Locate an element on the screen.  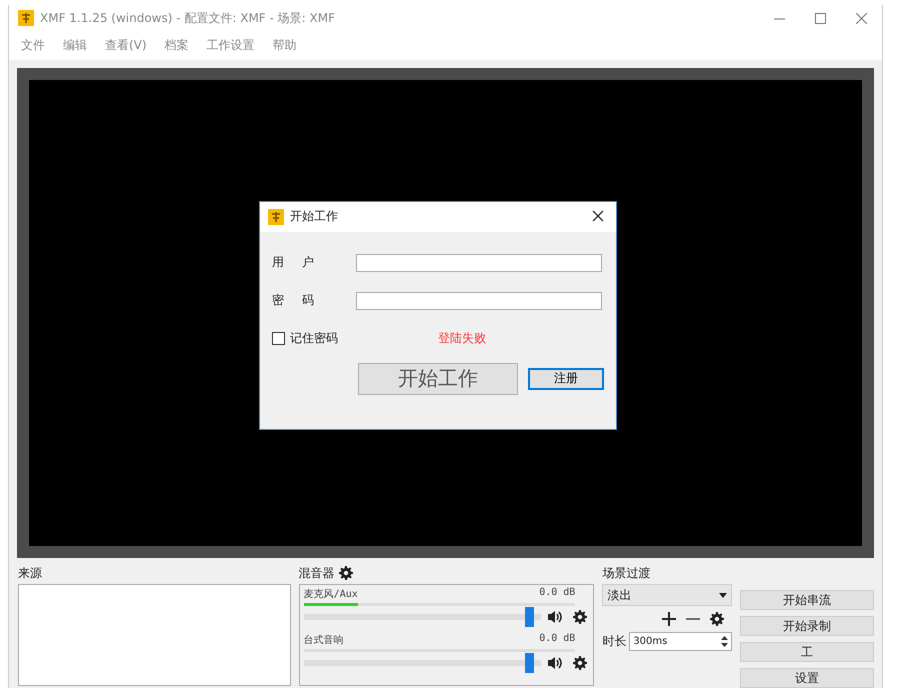
duration-spinbox: 300ms is located at coordinates (680, 641).